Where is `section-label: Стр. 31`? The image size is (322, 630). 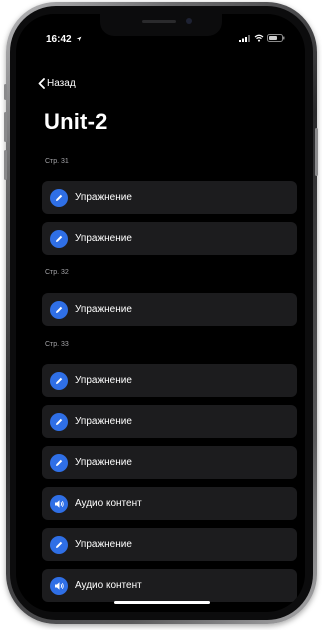 section-label: Стр. 31 is located at coordinates (57, 161).